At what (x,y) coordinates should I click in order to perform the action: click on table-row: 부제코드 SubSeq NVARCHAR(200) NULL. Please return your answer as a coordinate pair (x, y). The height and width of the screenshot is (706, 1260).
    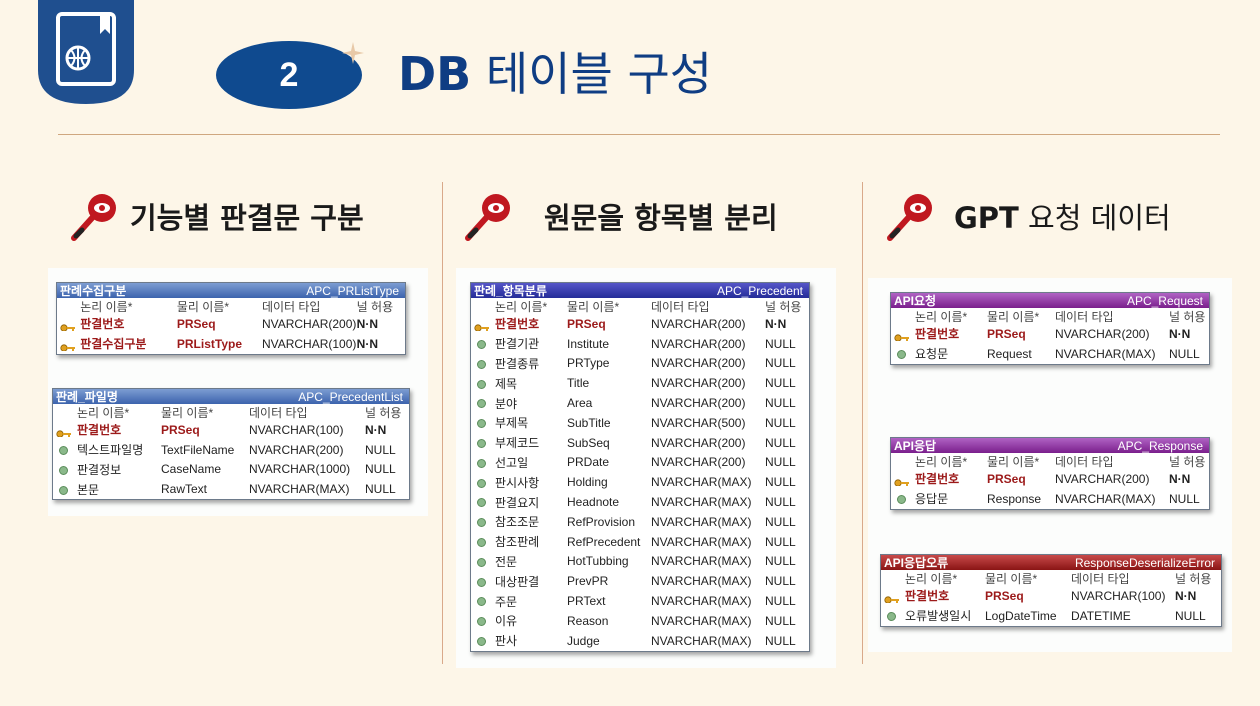
    Looking at the image, I should click on (640, 443).